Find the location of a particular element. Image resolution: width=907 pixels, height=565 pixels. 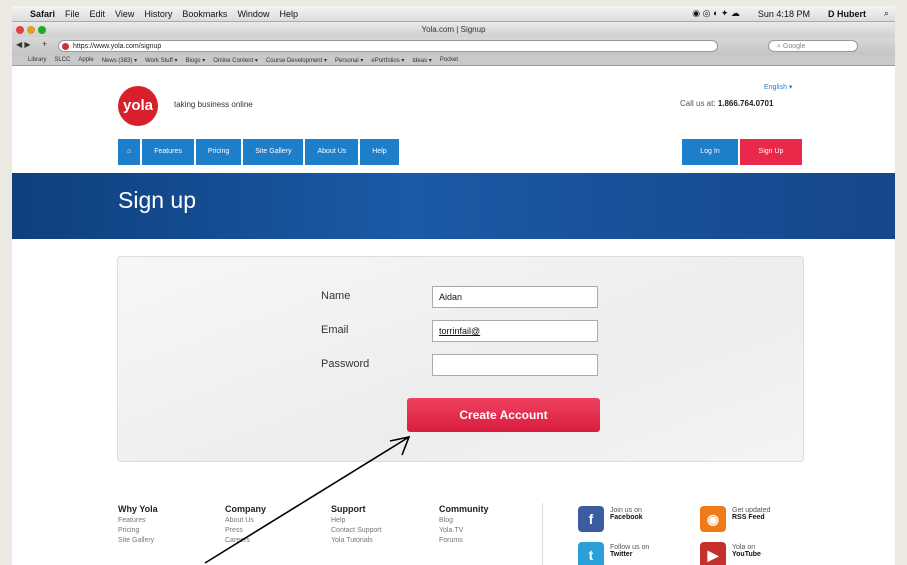

rss-link: Get updated RSS Feed is located at coordinates (751, 514).